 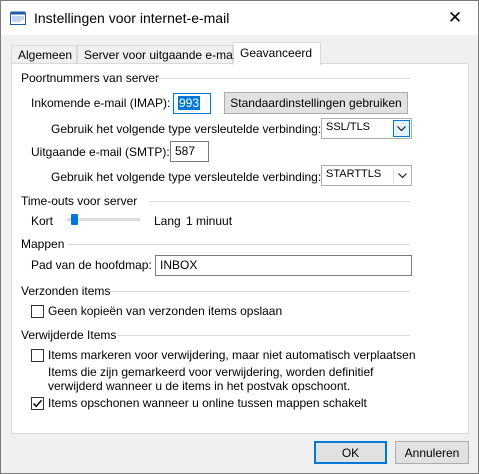 I want to click on no-sent-copies-label: Geen kopieën van verzonden items opslaan, so click(x=165, y=311).